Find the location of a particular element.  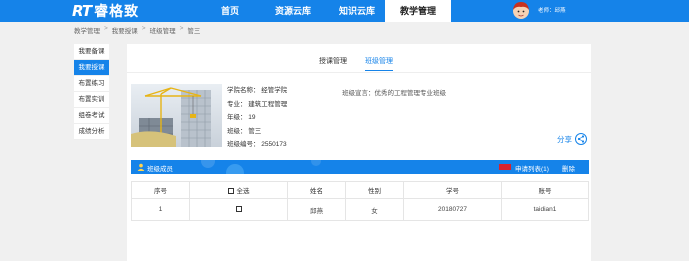

row-checkbox is located at coordinates (238, 209).